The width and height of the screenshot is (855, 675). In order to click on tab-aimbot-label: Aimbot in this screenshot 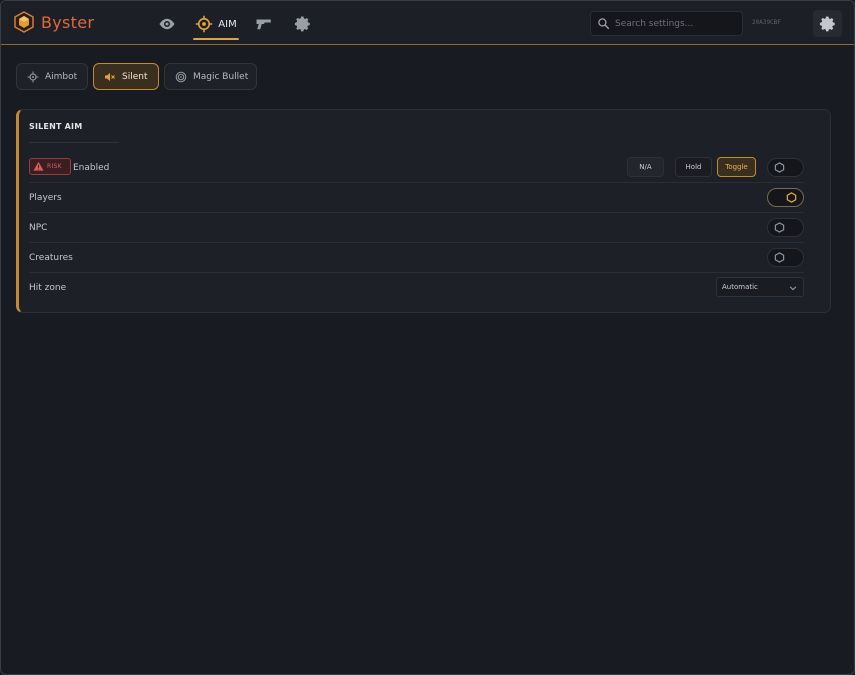, I will do `click(61, 76)`.